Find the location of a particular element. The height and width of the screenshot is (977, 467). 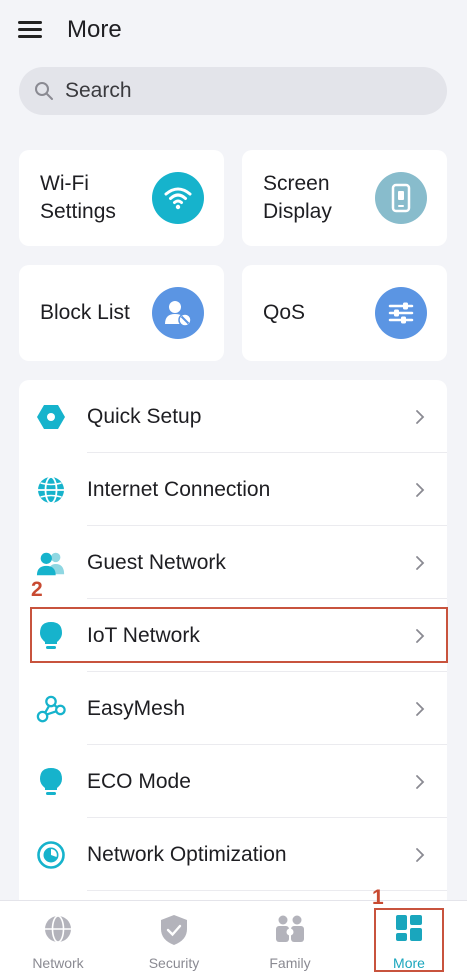

list-item-network-optimization: Network Optimization is located at coordinates (233, 854).